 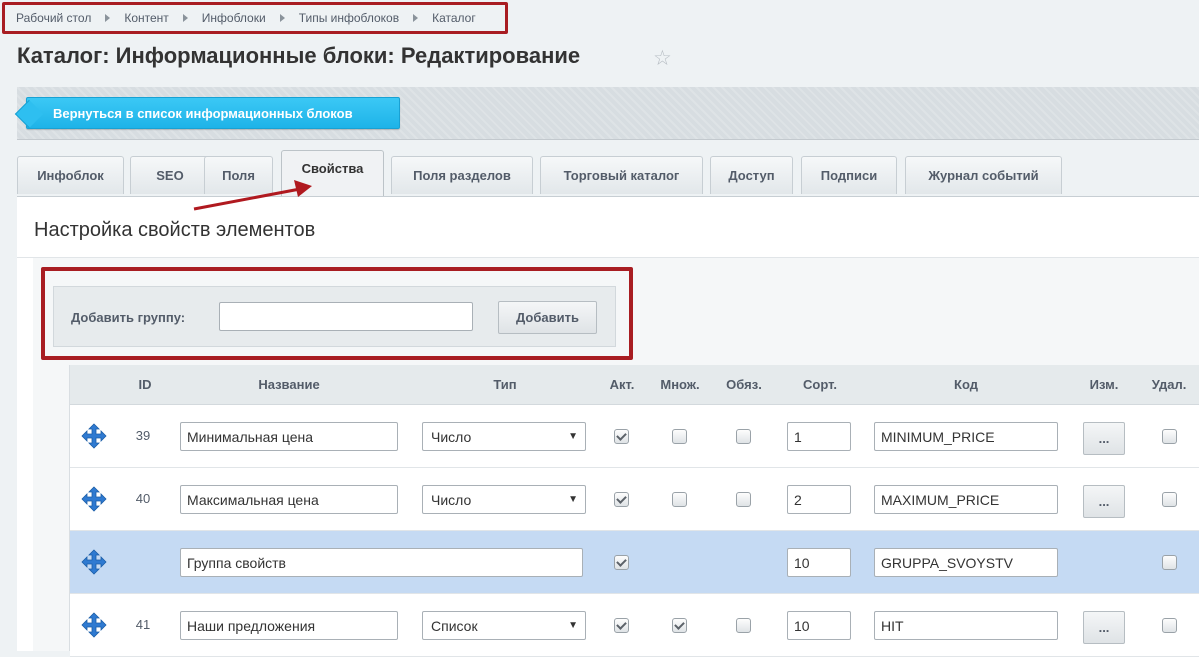 I want to click on back-to-list-button: Вернуться в список информационных блоков, so click(x=213, y=113).